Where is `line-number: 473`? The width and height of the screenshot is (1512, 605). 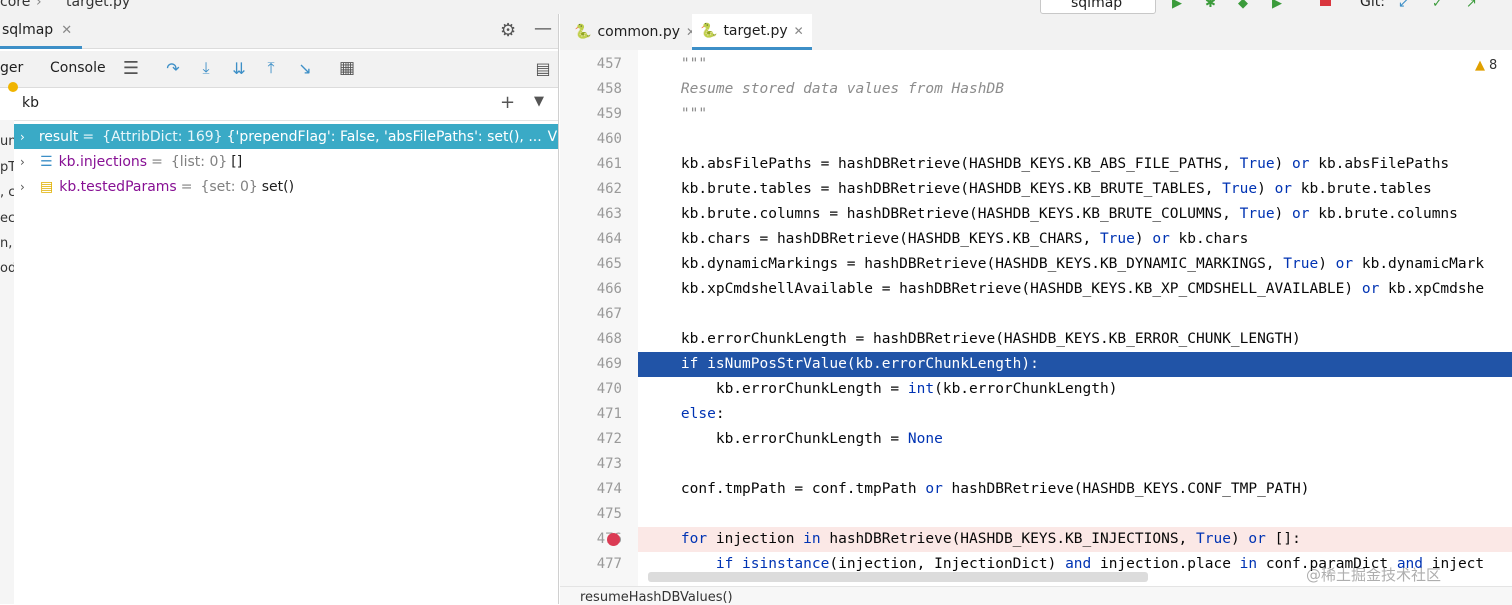
line-number: 473 is located at coordinates (591, 464).